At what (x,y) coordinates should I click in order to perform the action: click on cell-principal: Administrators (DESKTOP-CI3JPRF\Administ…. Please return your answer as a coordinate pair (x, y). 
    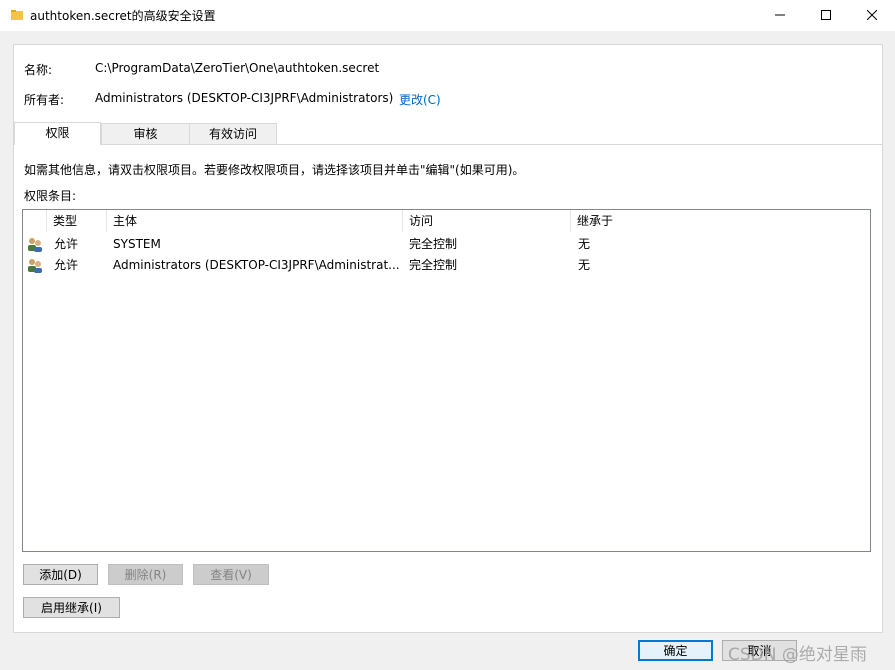
    Looking at the image, I should click on (256, 265).